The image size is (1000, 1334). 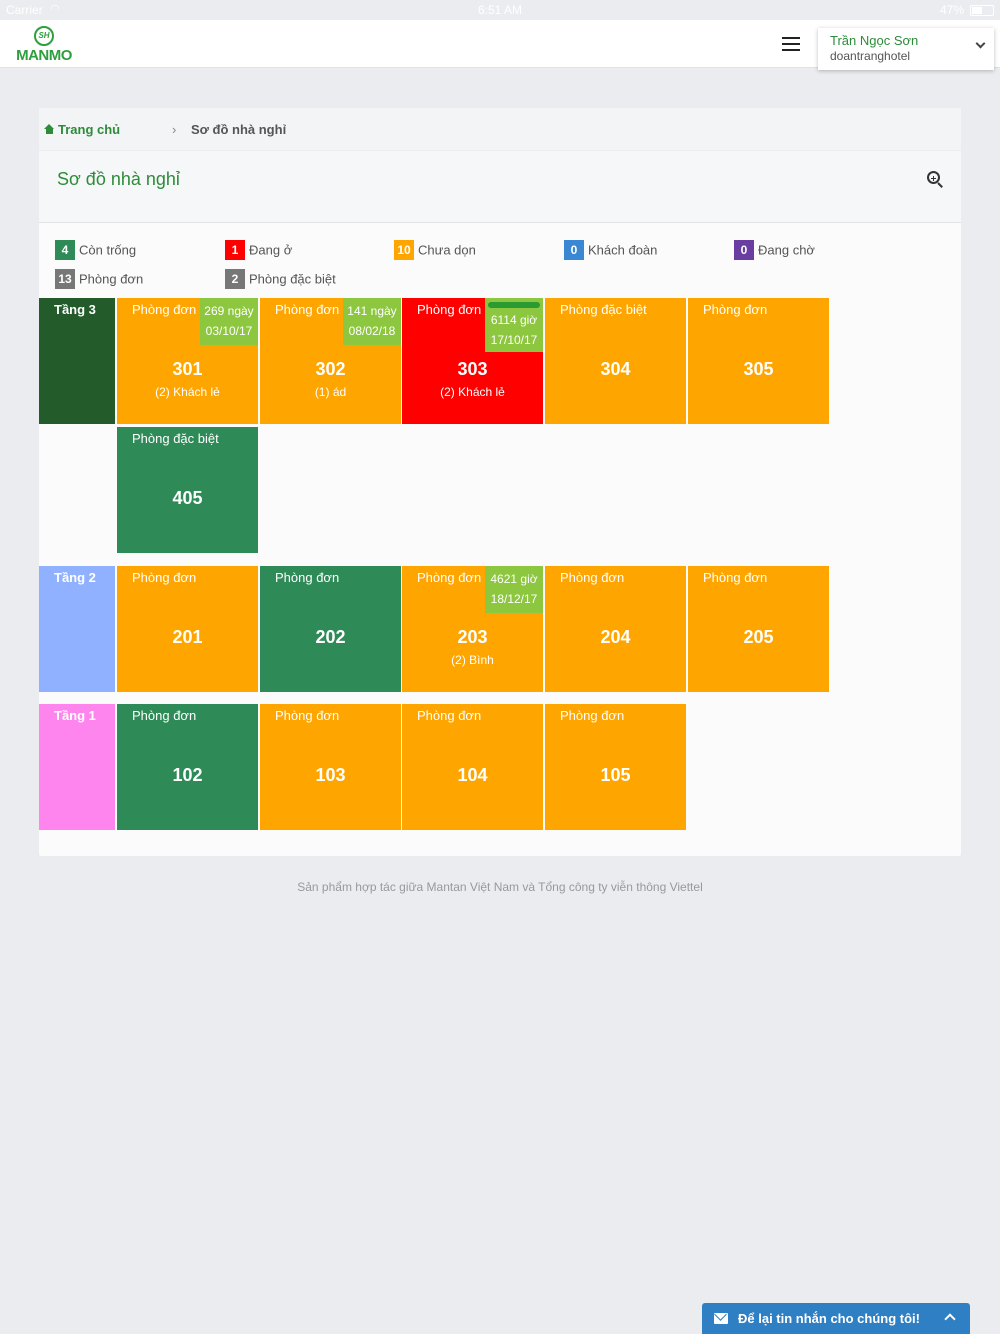 What do you see at coordinates (472, 369) in the screenshot?
I see `room-number: 303` at bounding box center [472, 369].